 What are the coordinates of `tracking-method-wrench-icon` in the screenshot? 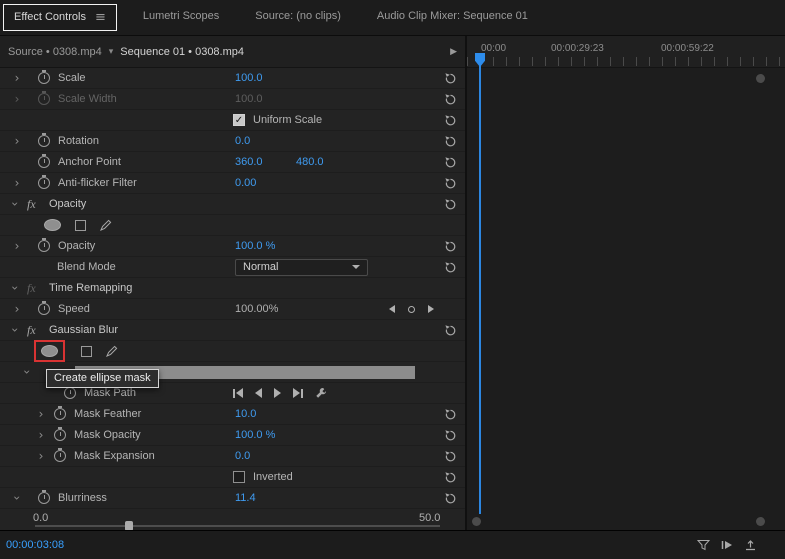 It's located at (321, 393).